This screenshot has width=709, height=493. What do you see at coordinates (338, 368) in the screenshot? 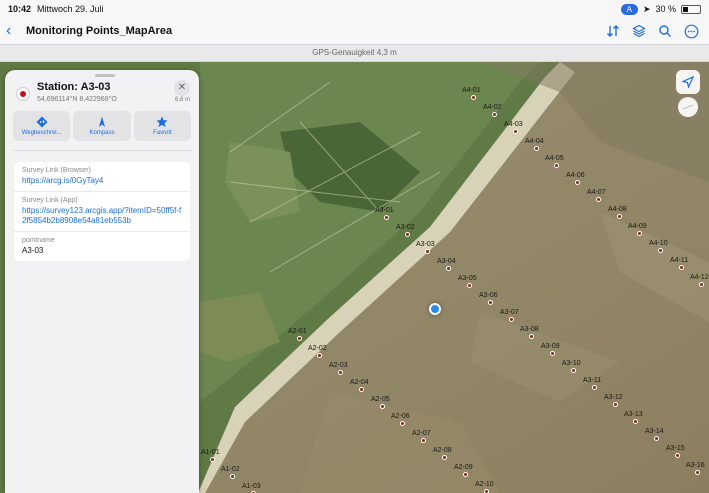
I see `map-point: A2-03` at bounding box center [338, 368].